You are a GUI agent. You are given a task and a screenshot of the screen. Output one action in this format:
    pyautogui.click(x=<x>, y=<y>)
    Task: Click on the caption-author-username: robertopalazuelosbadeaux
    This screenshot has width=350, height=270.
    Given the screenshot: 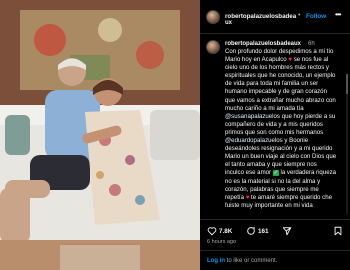 What is the action you would take?
    pyautogui.click(x=263, y=44)
    